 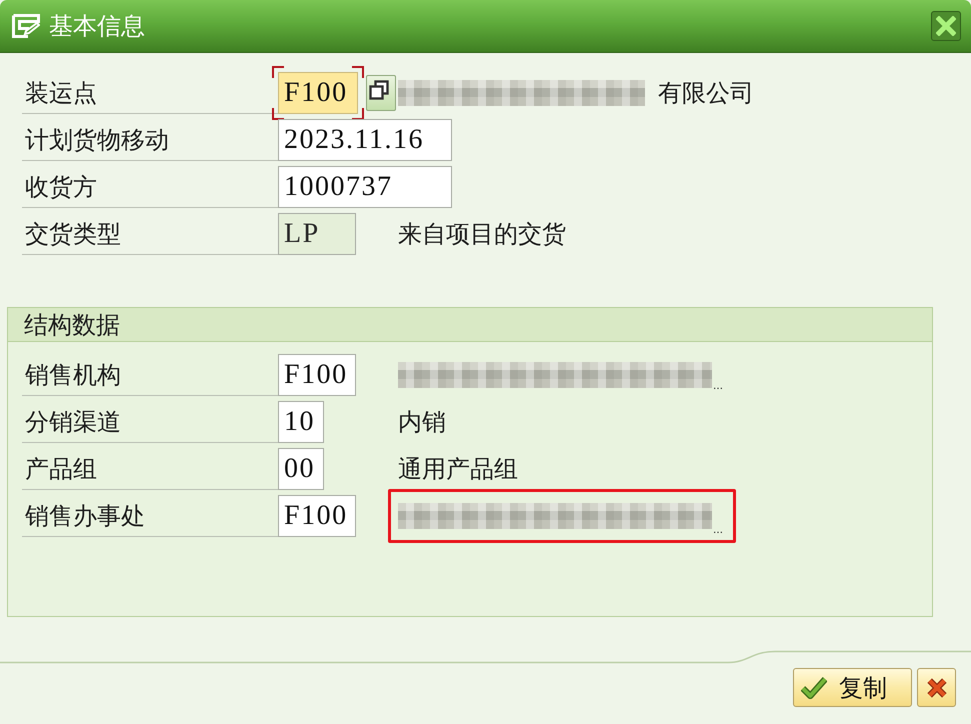 I want to click on close-button, so click(x=946, y=26).